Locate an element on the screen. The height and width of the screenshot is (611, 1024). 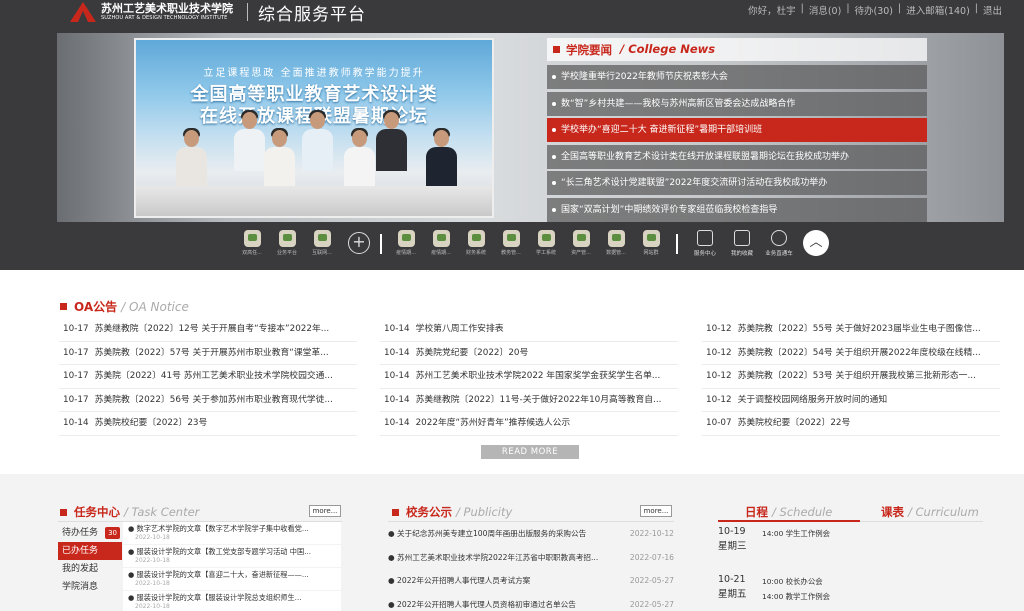
schedule-day: 10-19 星期三 14:00 学生工作例会 is located at coordinates (850, 545).